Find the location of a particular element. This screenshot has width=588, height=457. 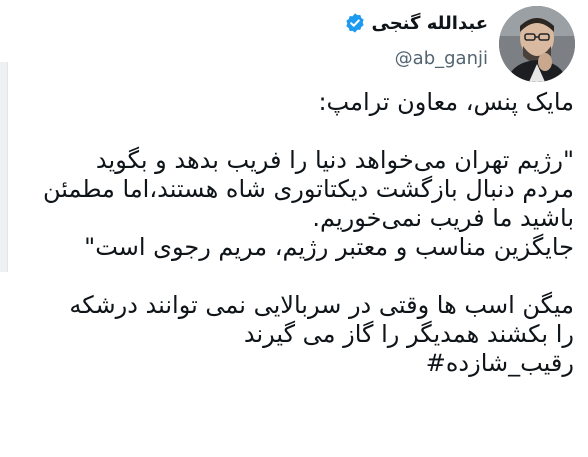

verified-badge-icon is located at coordinates (355, 23).